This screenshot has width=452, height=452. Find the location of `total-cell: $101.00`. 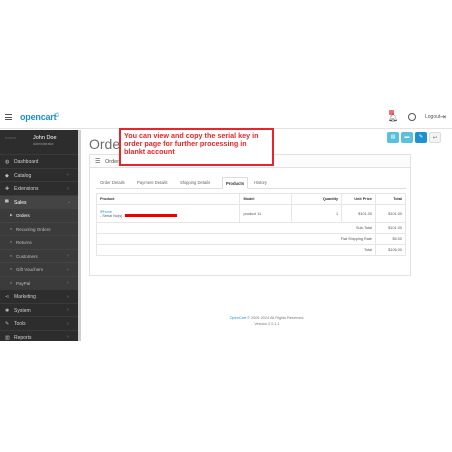

total-cell: $101.00 is located at coordinates (390, 213).